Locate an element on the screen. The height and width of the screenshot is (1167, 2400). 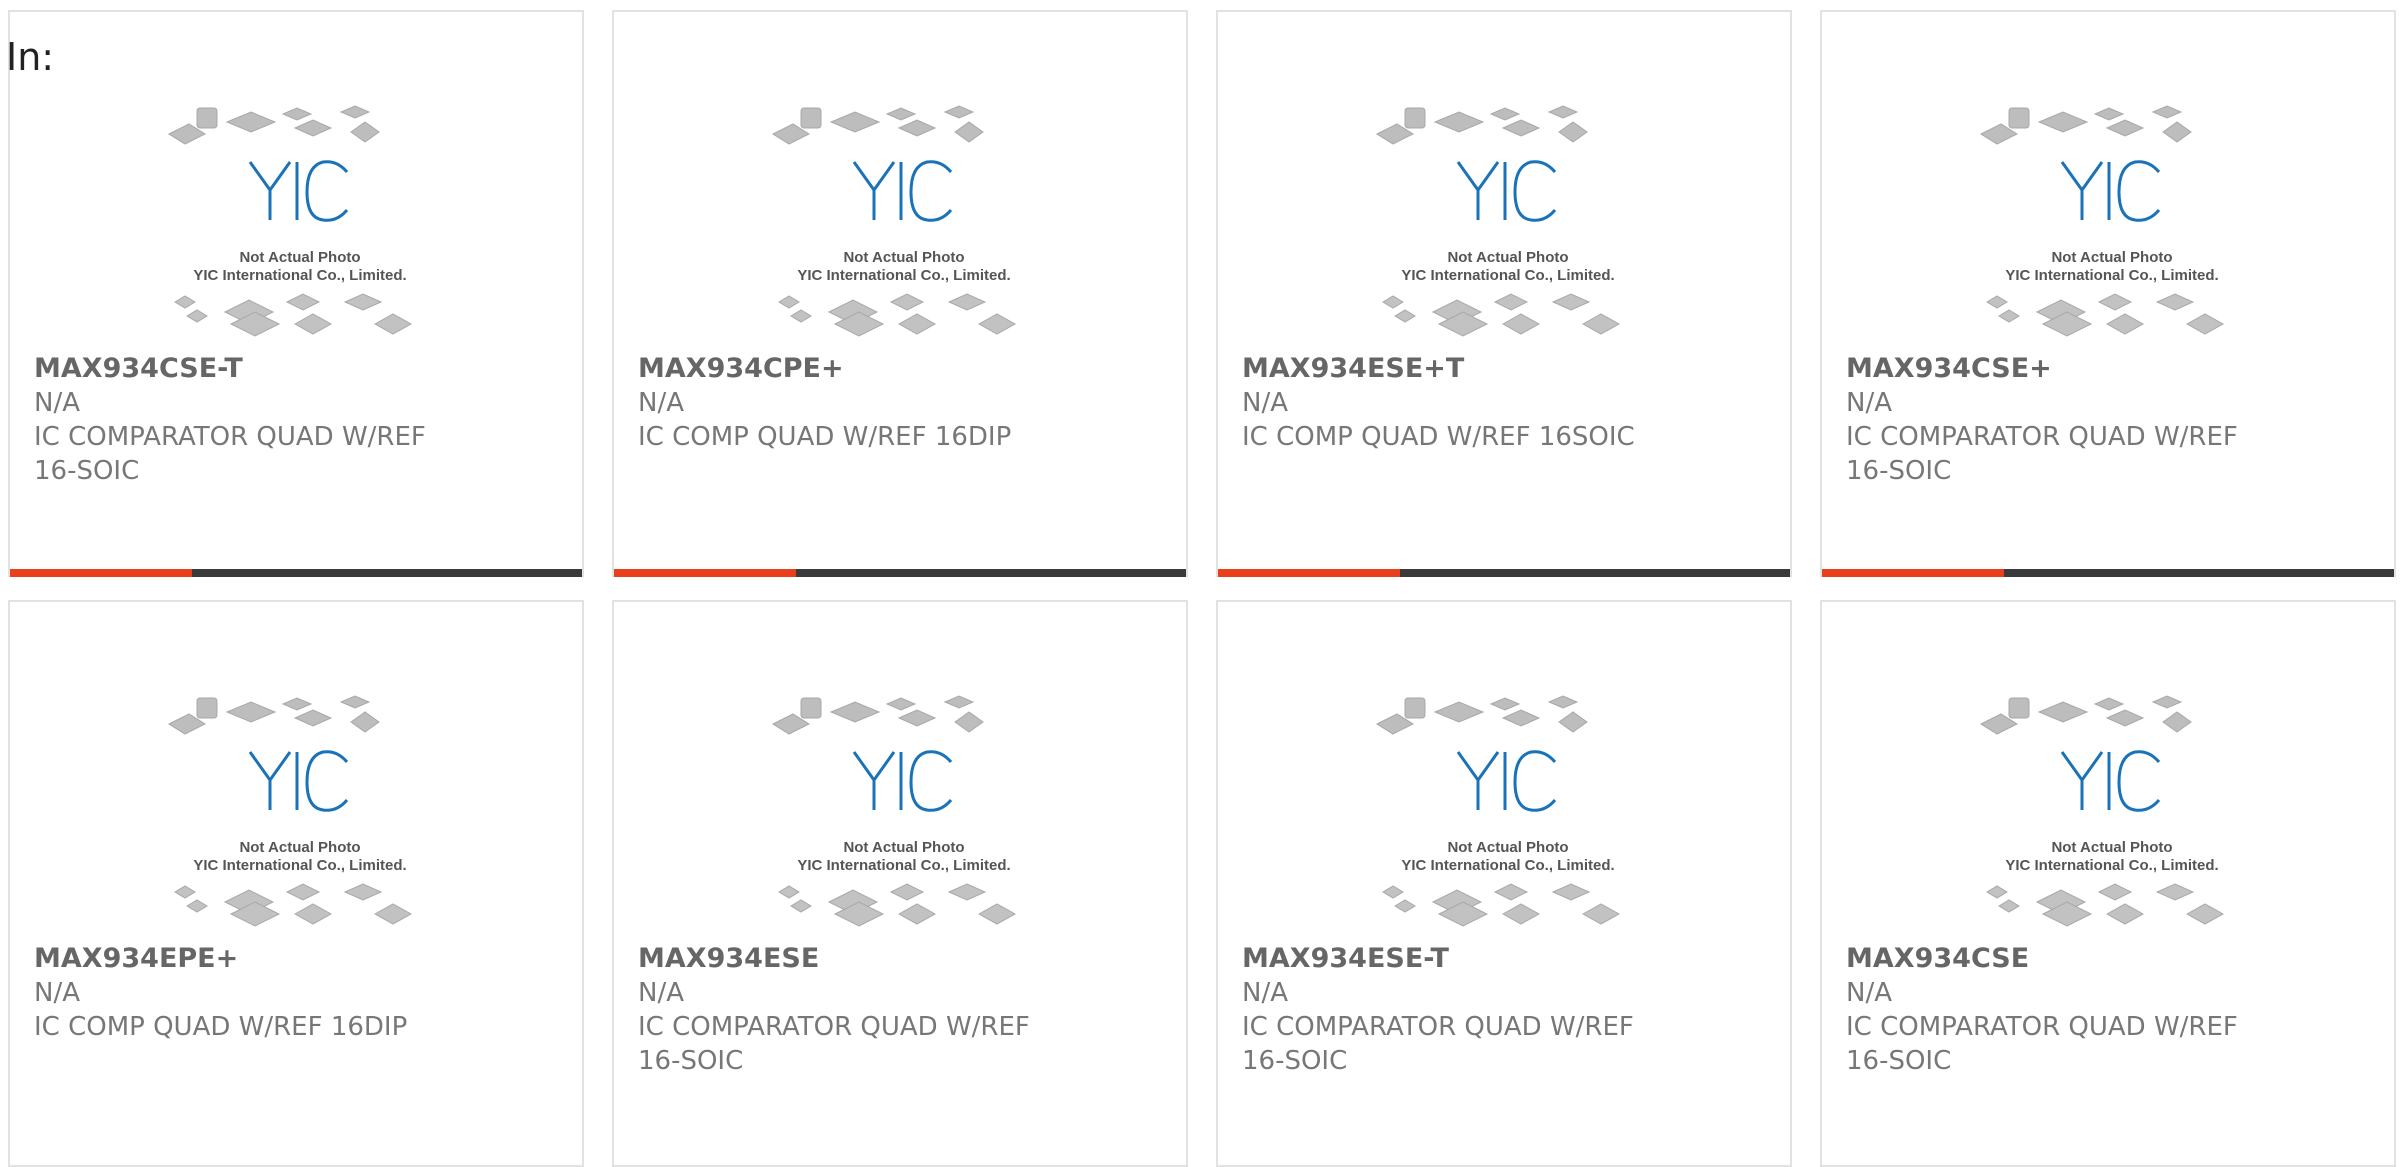
part-number: MAX934CSE is located at coordinates (2061, 959).